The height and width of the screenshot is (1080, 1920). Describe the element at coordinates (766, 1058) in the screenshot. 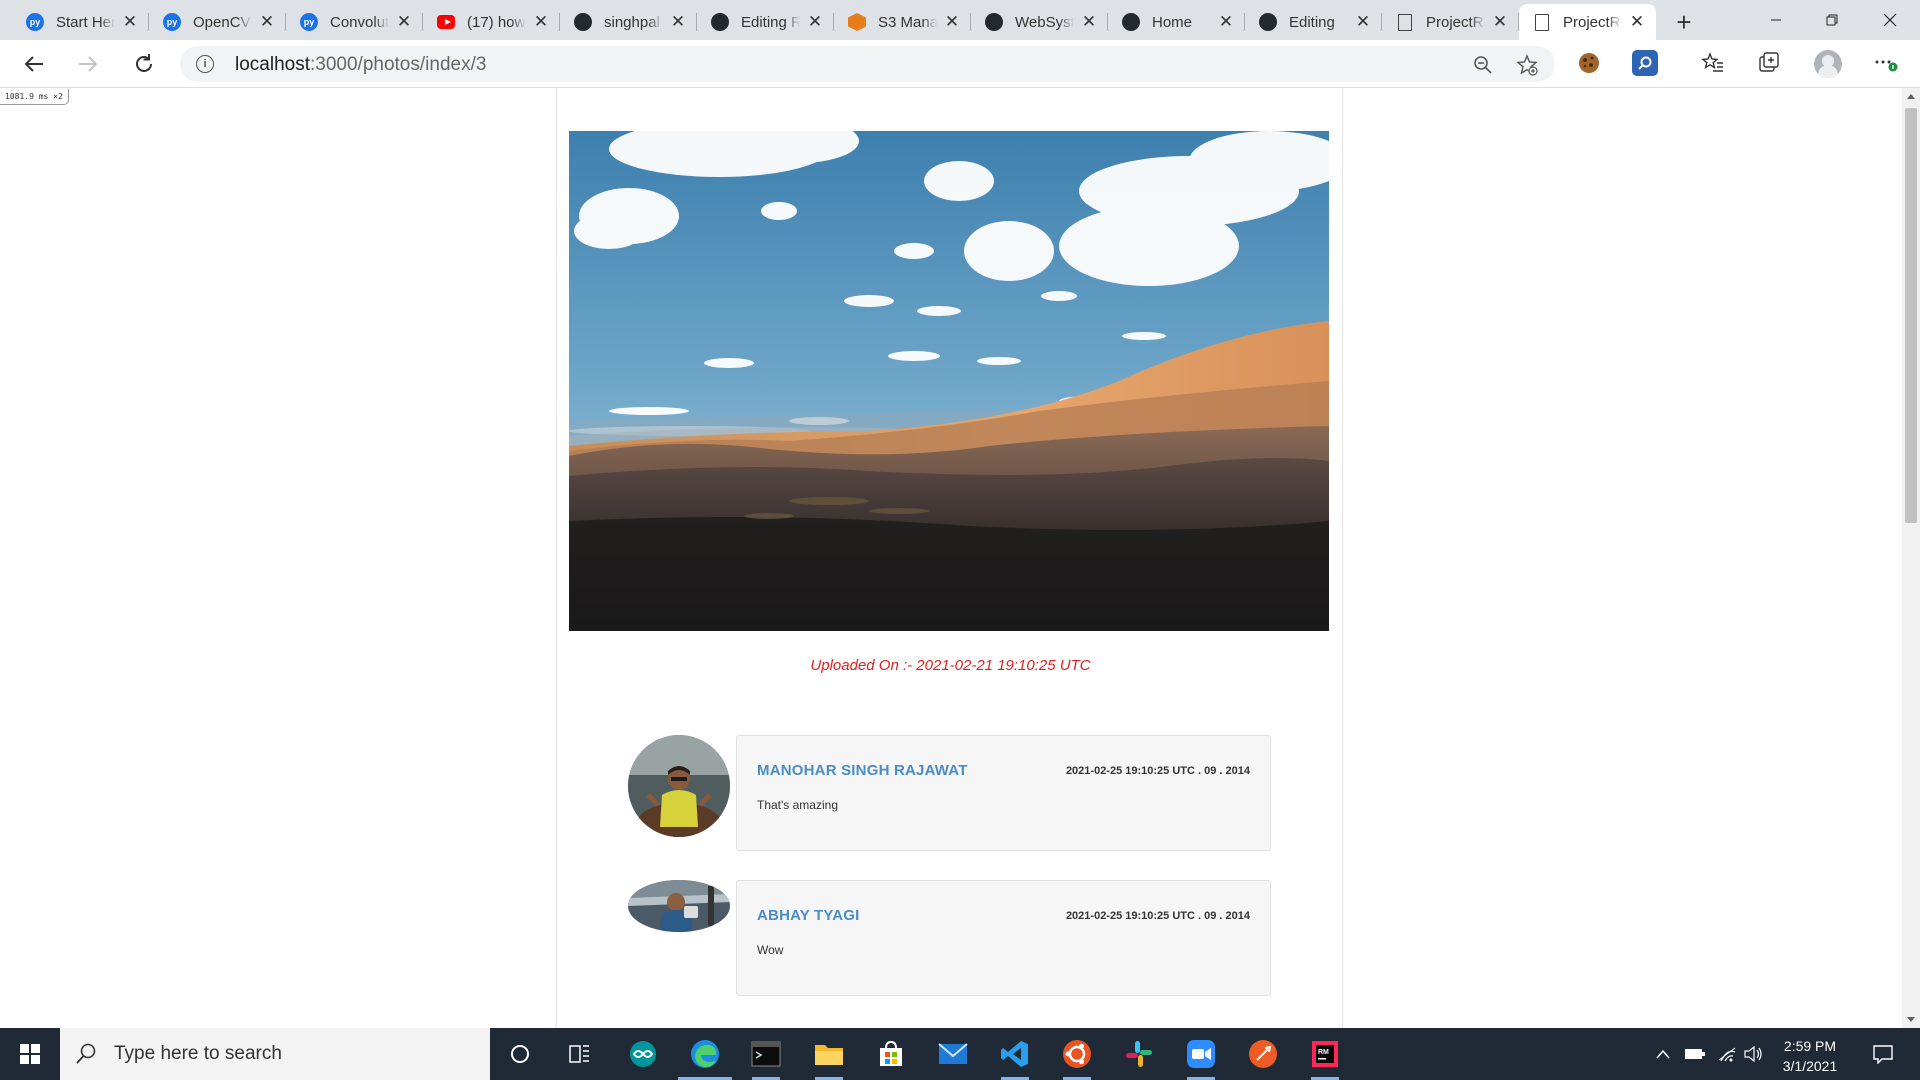

I see `terminal-app-button` at that location.